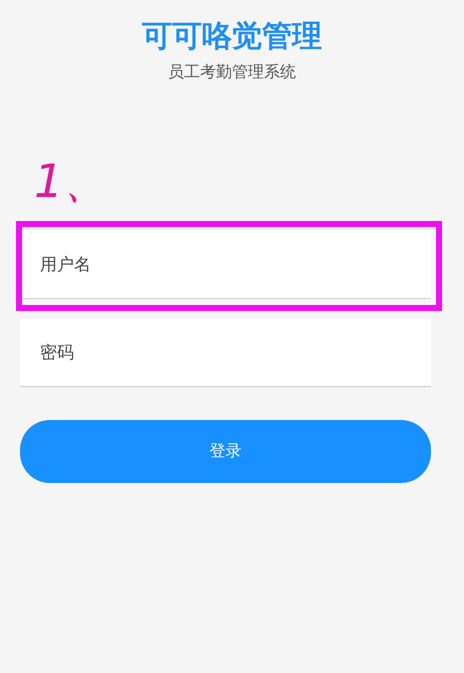 The image size is (464, 673). I want to click on app-title: 可可咯觉管理, so click(232, 37).